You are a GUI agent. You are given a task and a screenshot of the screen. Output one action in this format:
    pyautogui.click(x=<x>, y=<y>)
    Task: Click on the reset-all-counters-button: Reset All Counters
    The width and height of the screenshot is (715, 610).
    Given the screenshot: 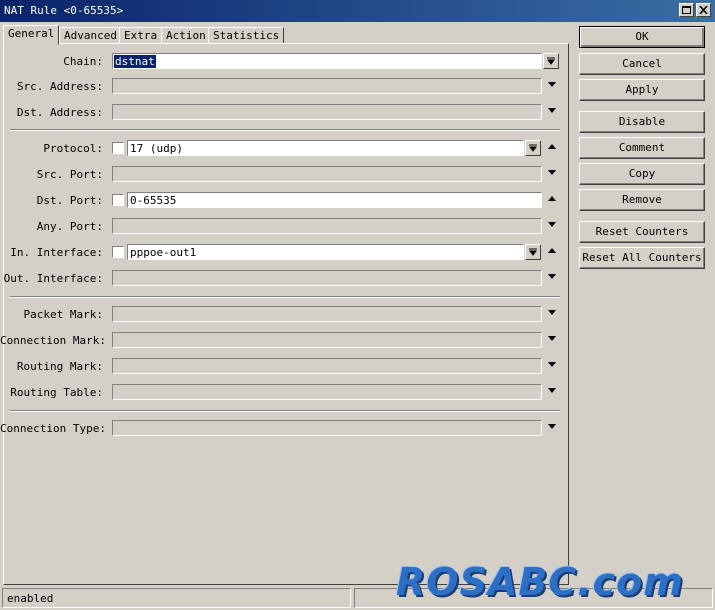 What is the action you would take?
    pyautogui.click(x=642, y=258)
    